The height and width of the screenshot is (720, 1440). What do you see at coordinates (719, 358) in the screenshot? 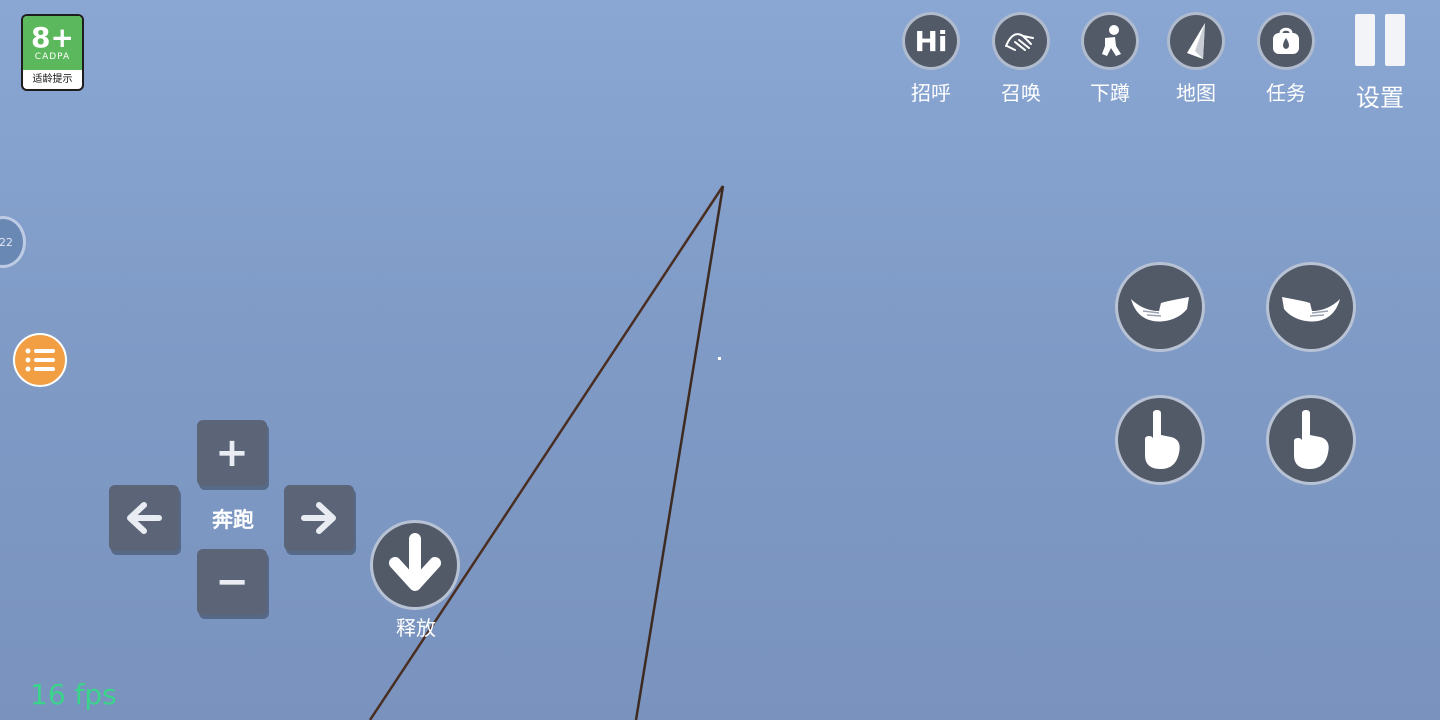
I see `crosshair-dot` at bounding box center [719, 358].